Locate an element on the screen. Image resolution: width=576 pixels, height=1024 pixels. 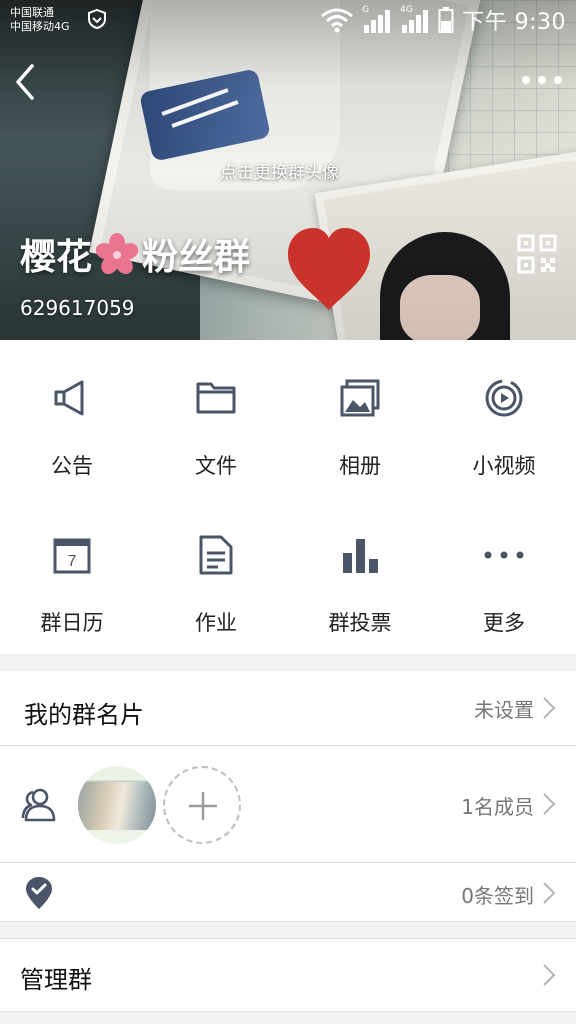
photo-album-icon is located at coordinates (360, 398).